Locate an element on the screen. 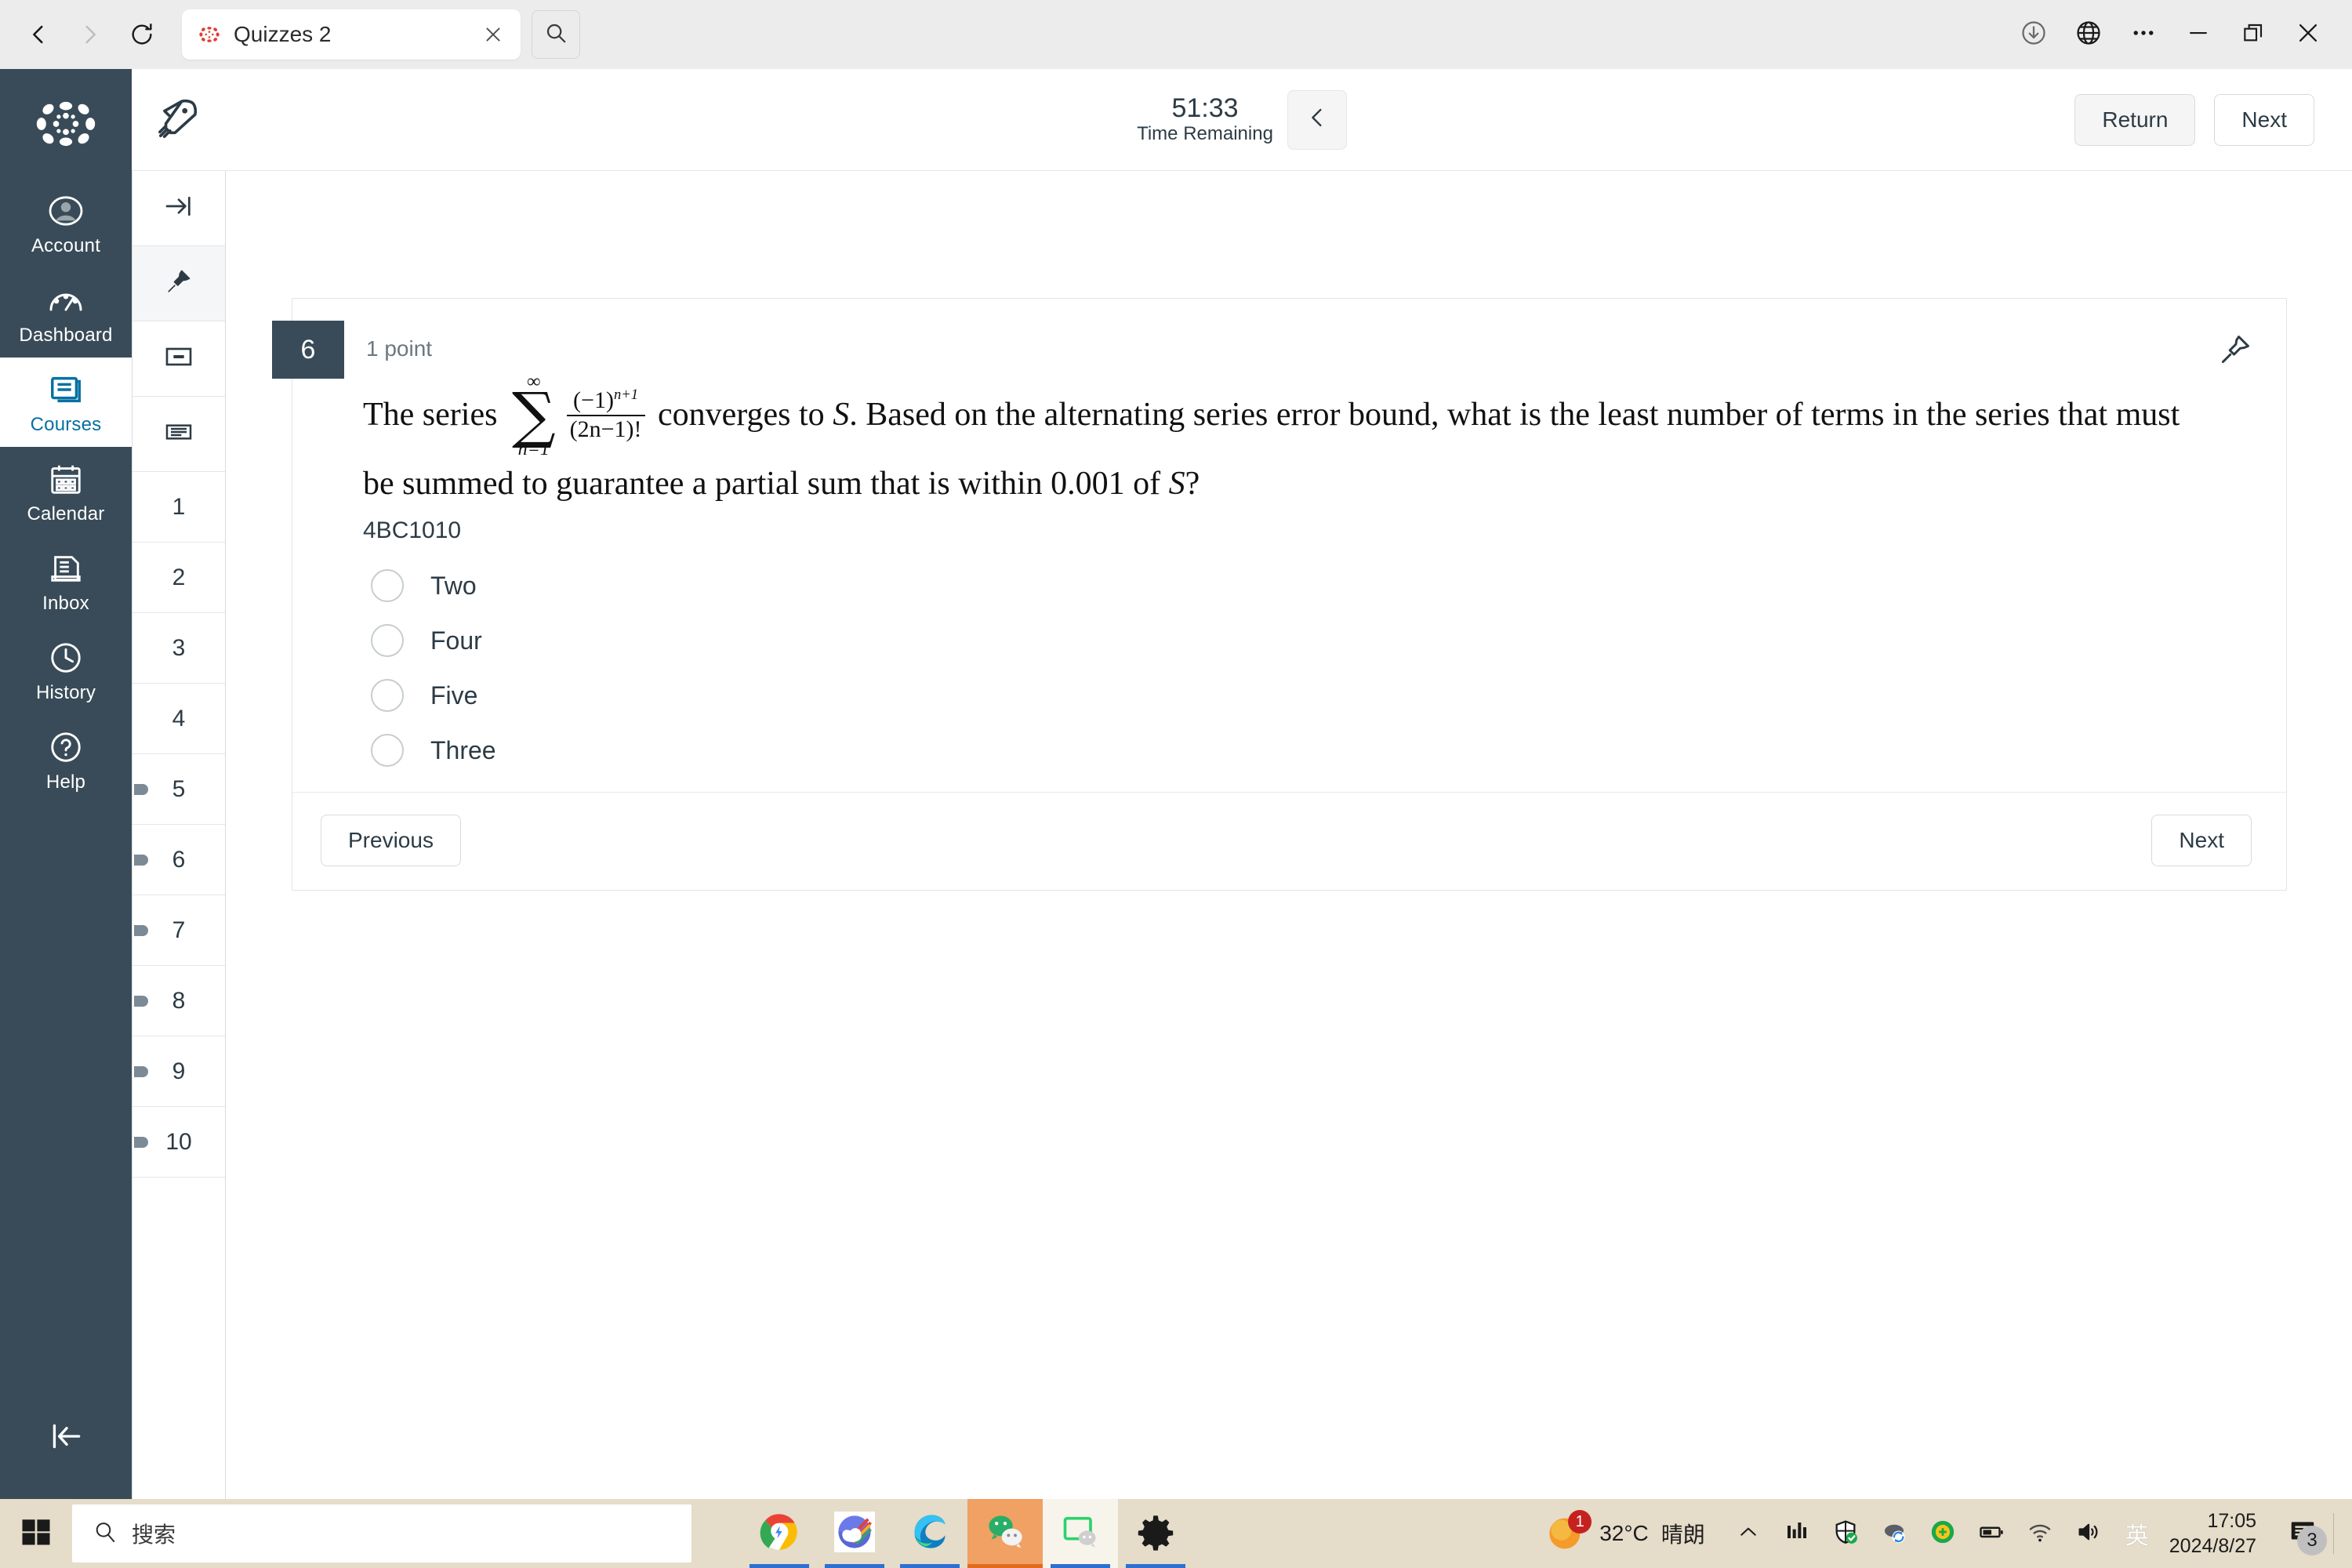 The width and height of the screenshot is (2352, 1568). notifications-button: 3 is located at coordinates (2302, 1533).